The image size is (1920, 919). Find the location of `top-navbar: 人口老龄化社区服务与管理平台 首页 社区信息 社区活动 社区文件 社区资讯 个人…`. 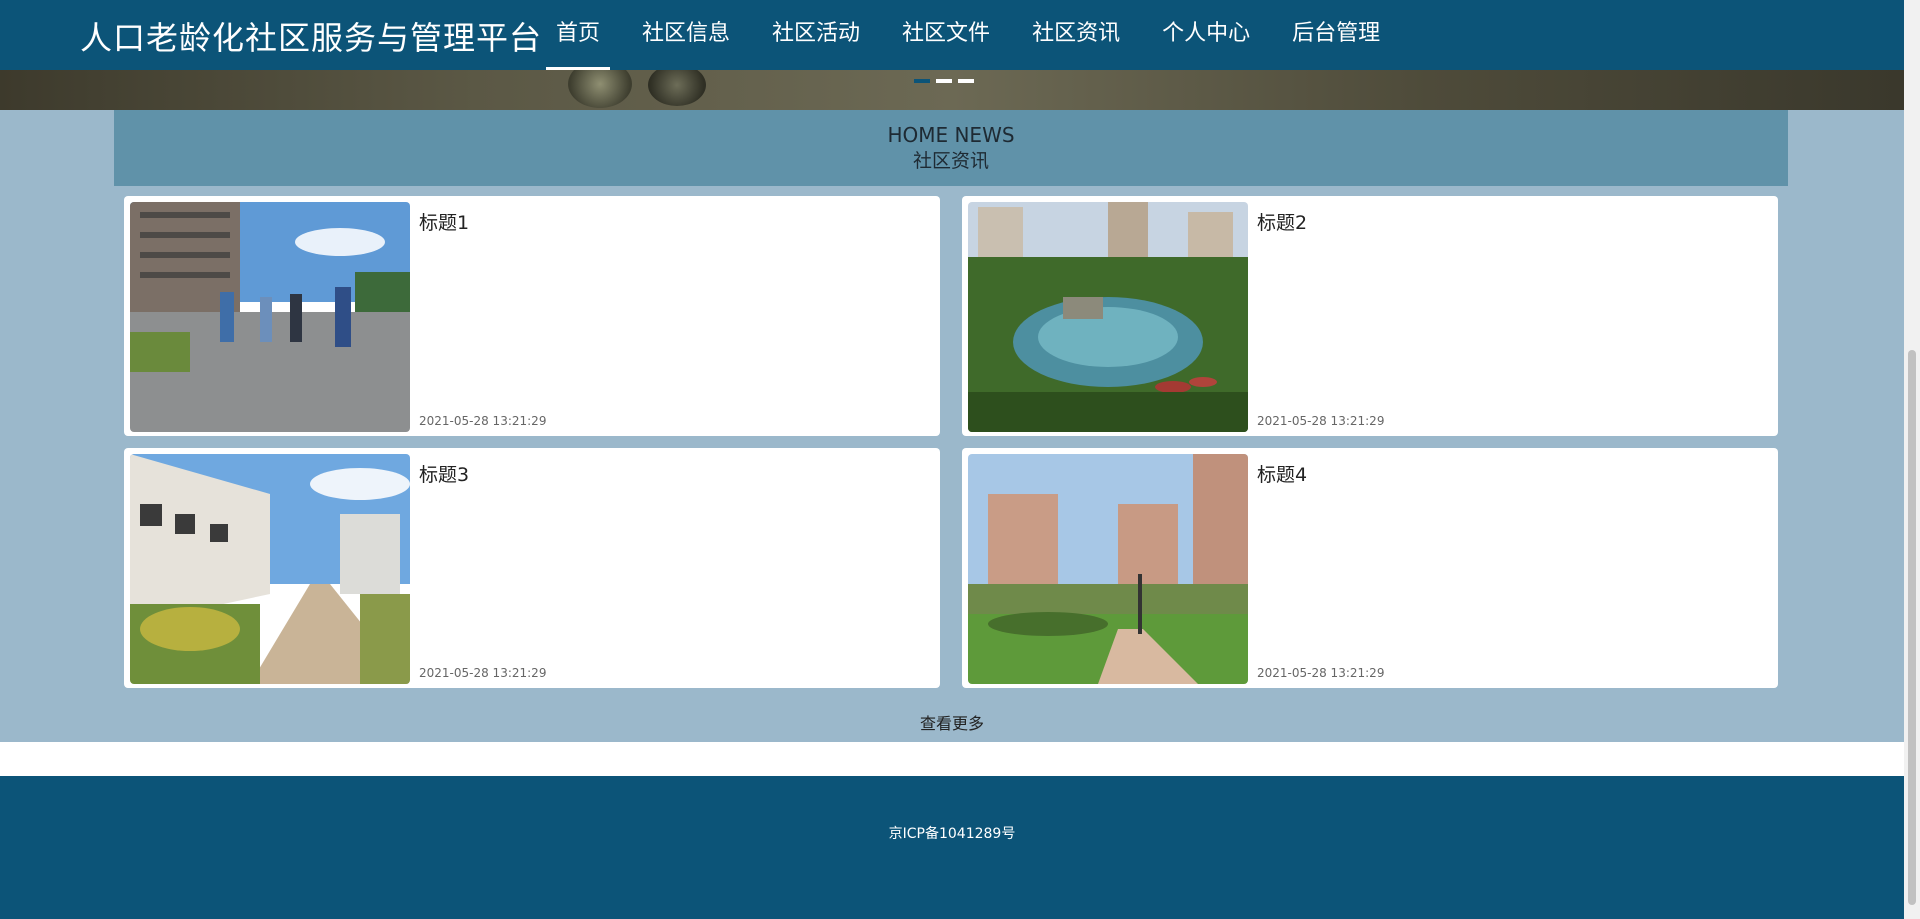

top-navbar: 人口老龄化社区服务与管理平台 首页 社区信息 社区活动 社区文件 社区资讯 个人… is located at coordinates (952, 35).